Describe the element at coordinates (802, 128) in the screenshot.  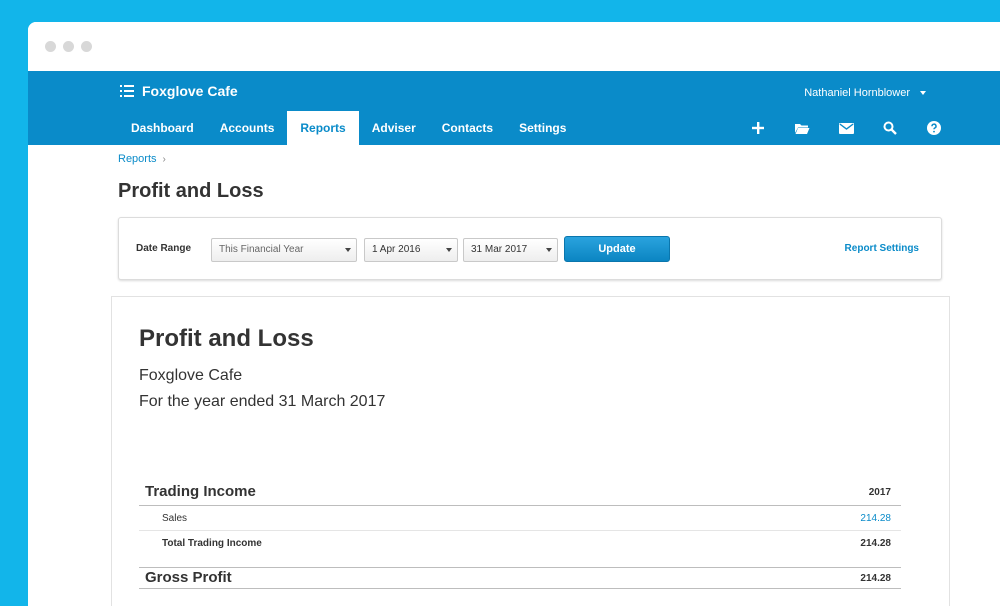
I see `folder-icon` at that location.